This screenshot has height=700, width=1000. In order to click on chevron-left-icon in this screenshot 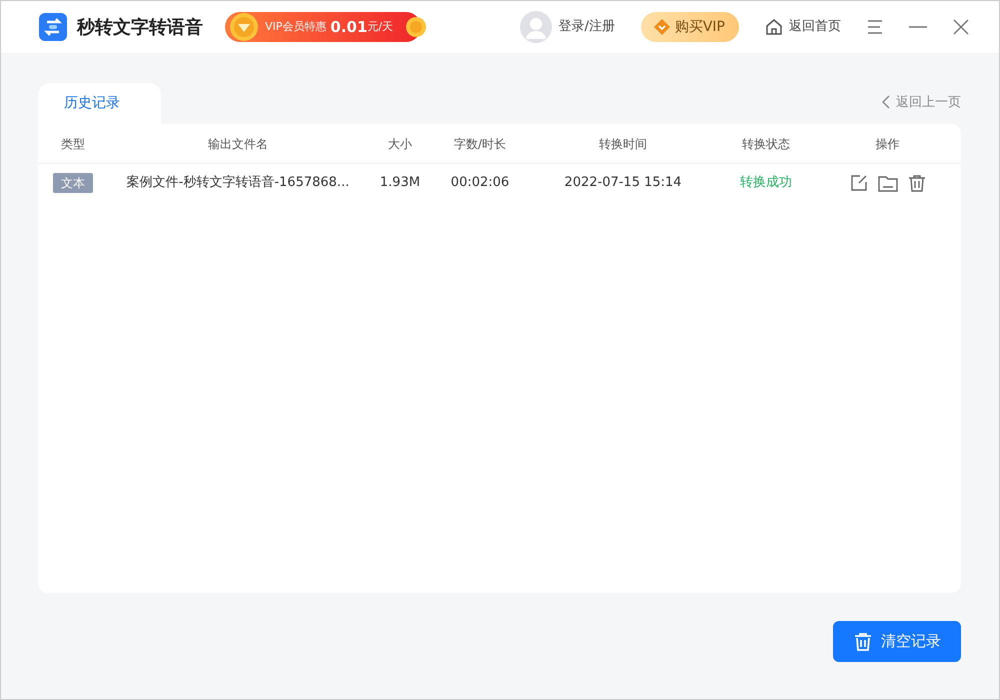, I will do `click(886, 102)`.